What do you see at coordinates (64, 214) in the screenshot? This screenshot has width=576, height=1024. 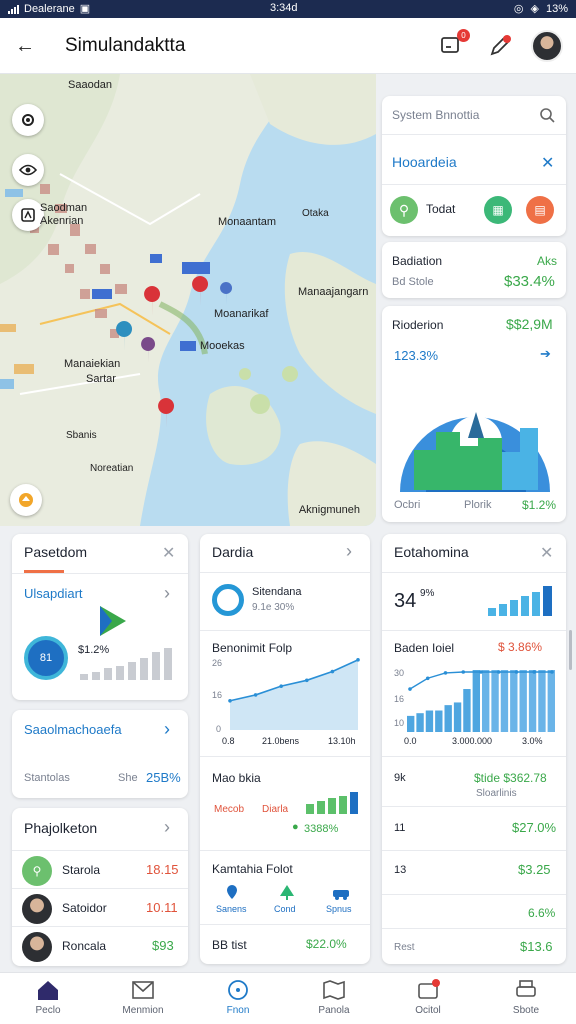 I see `map-label: Saodman Akenrian` at bounding box center [64, 214].